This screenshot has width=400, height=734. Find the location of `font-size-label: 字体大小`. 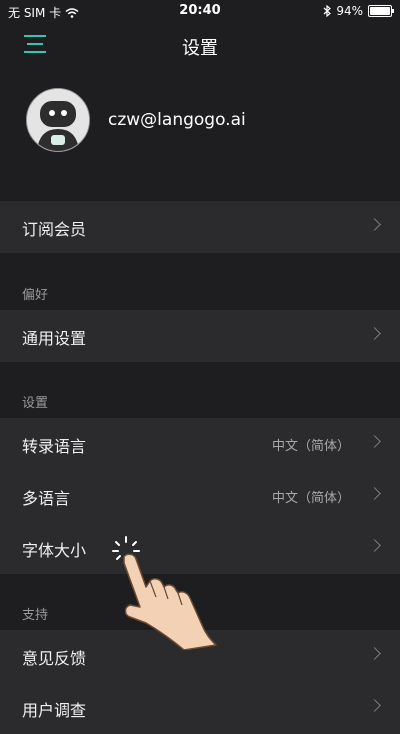

font-size-label: 字体大小 is located at coordinates (54, 550).